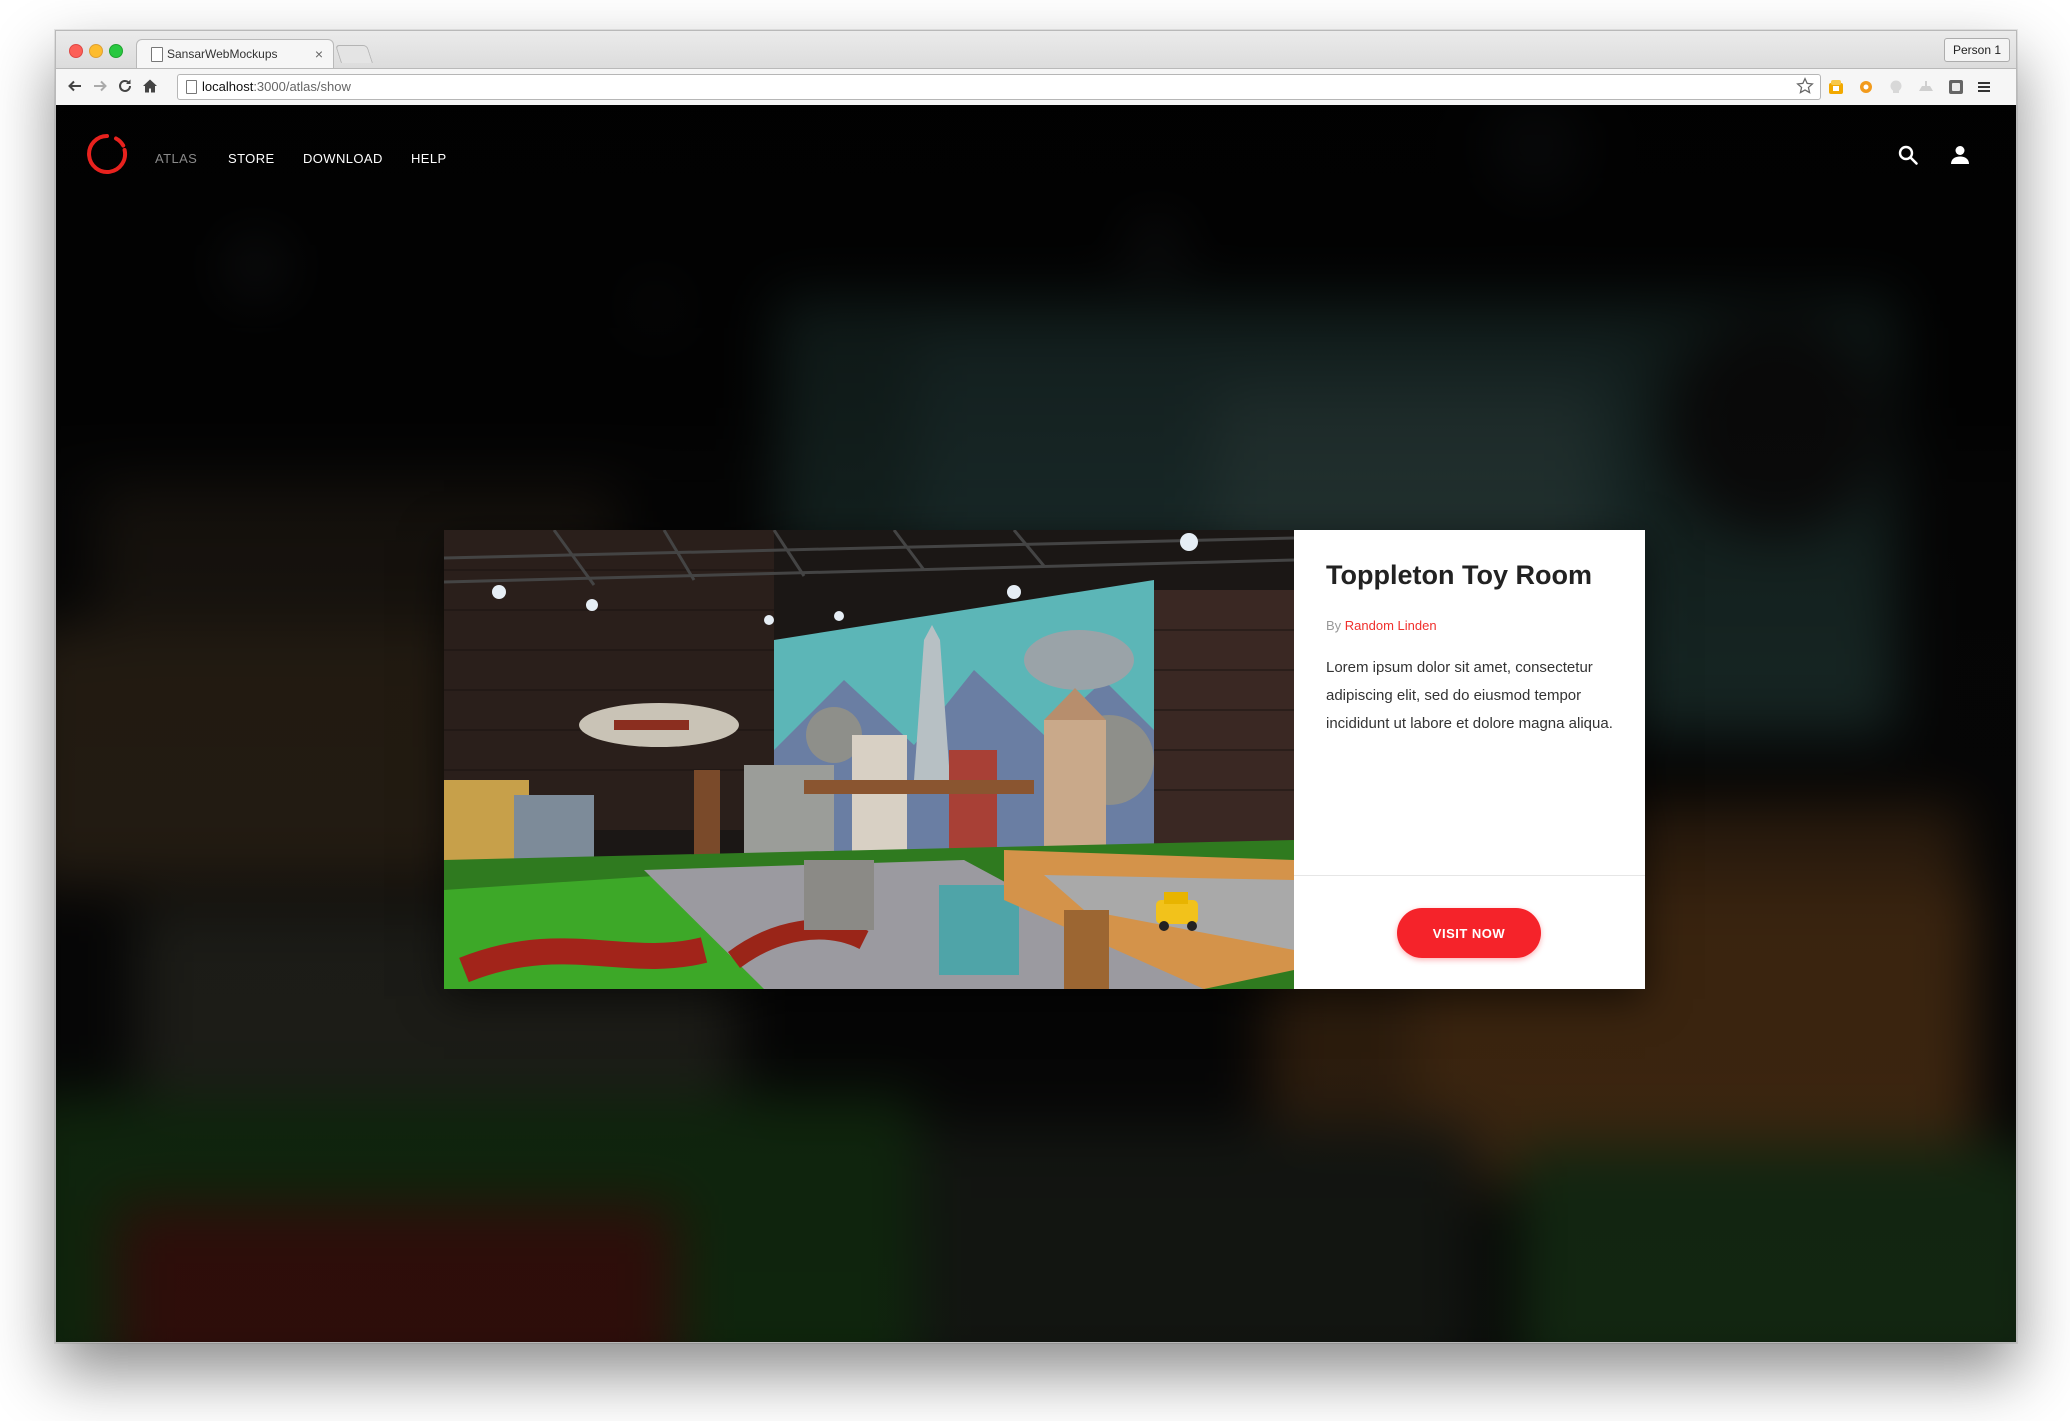 This screenshot has width=2070, height=1421. What do you see at coordinates (319, 54) in the screenshot?
I see `tab-close-icon: ×` at bounding box center [319, 54].